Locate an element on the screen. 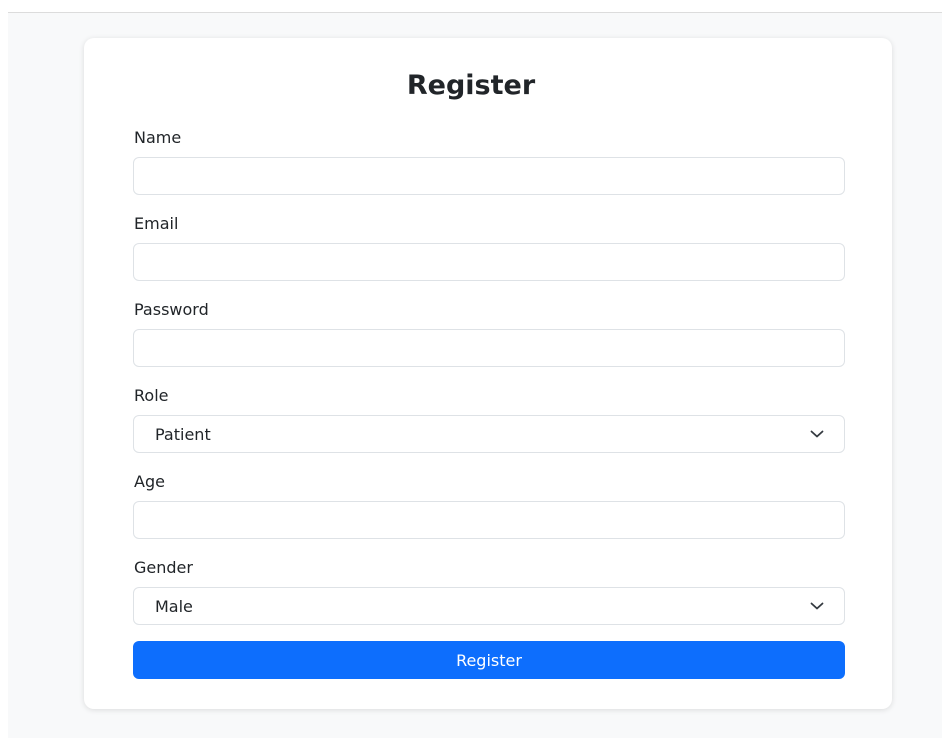 This screenshot has height=738, width=942. name-label: Name is located at coordinates (158, 137).